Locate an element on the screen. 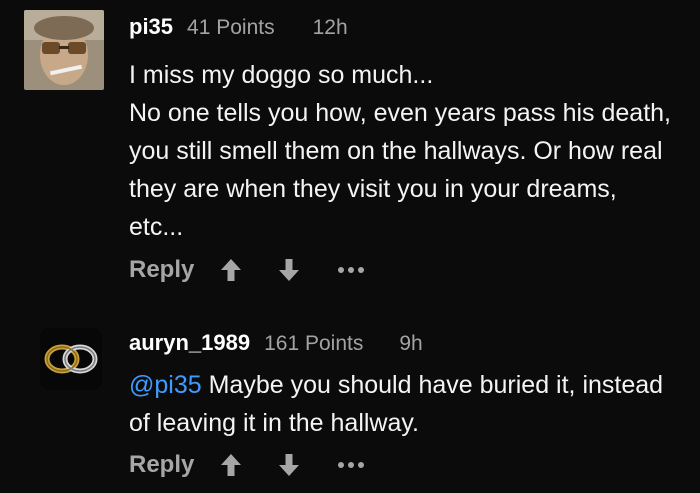 The image size is (700, 493). points-count: 161 Points is located at coordinates (314, 343).